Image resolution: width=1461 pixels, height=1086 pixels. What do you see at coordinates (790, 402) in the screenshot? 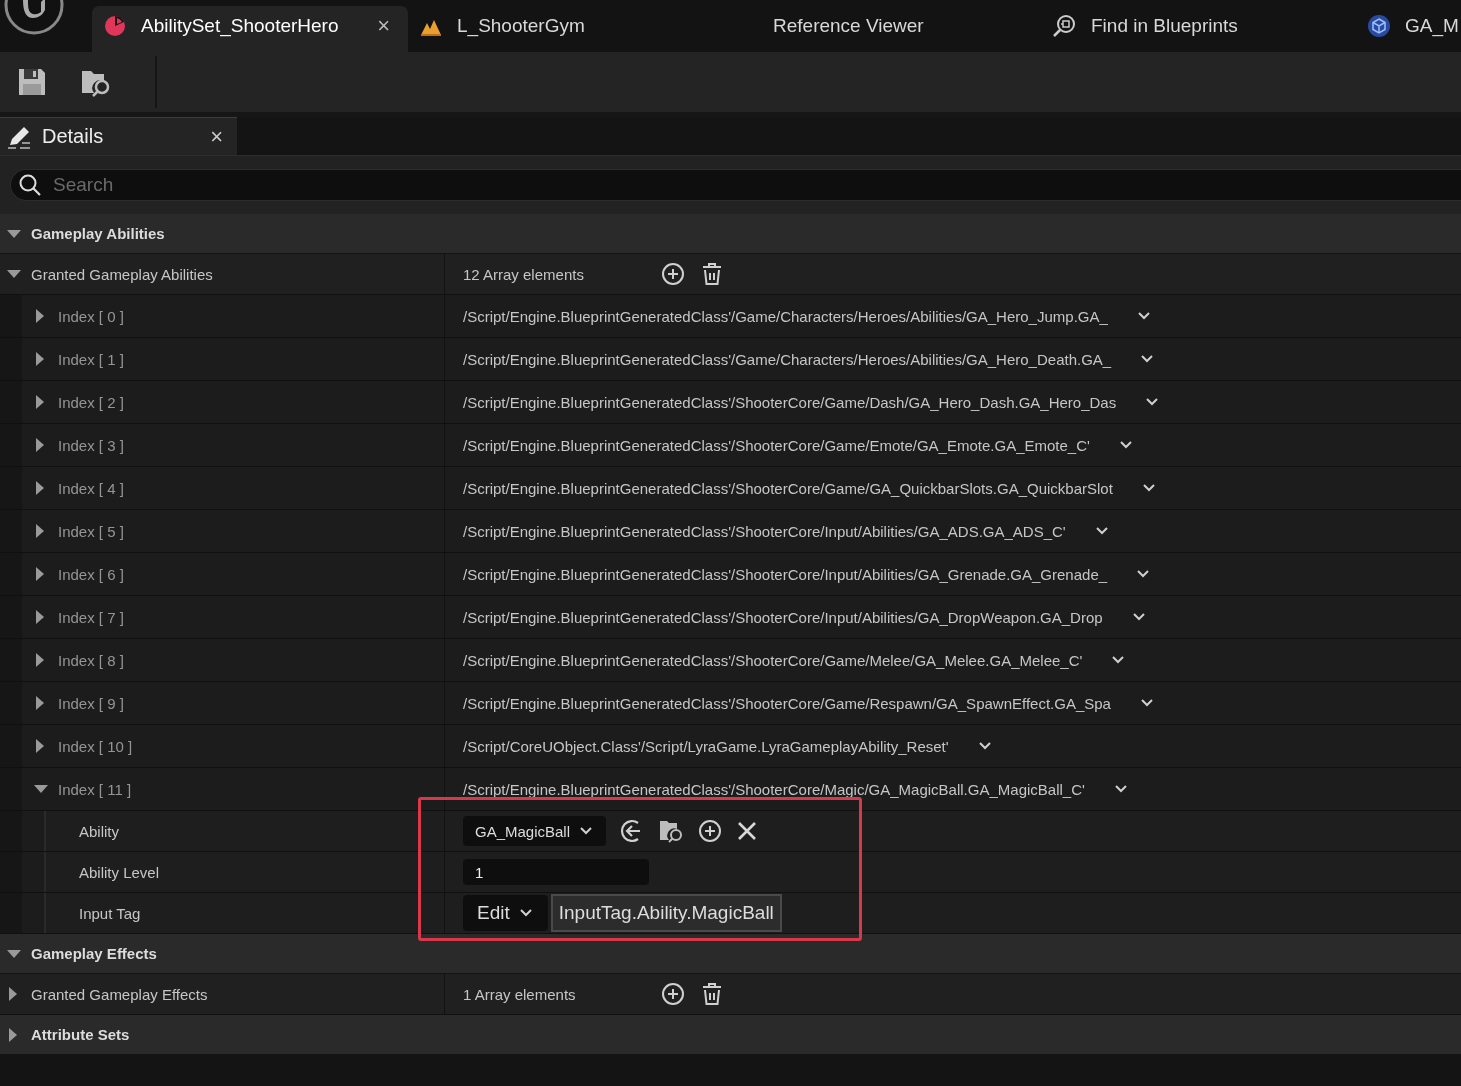
I see `asset-path-value: /Script/Engine.BlueprintGeneratedClass'/ShooterCore/Game/Dash/GA_Hero_Dash.GA_Hero_Das` at bounding box center [790, 402].